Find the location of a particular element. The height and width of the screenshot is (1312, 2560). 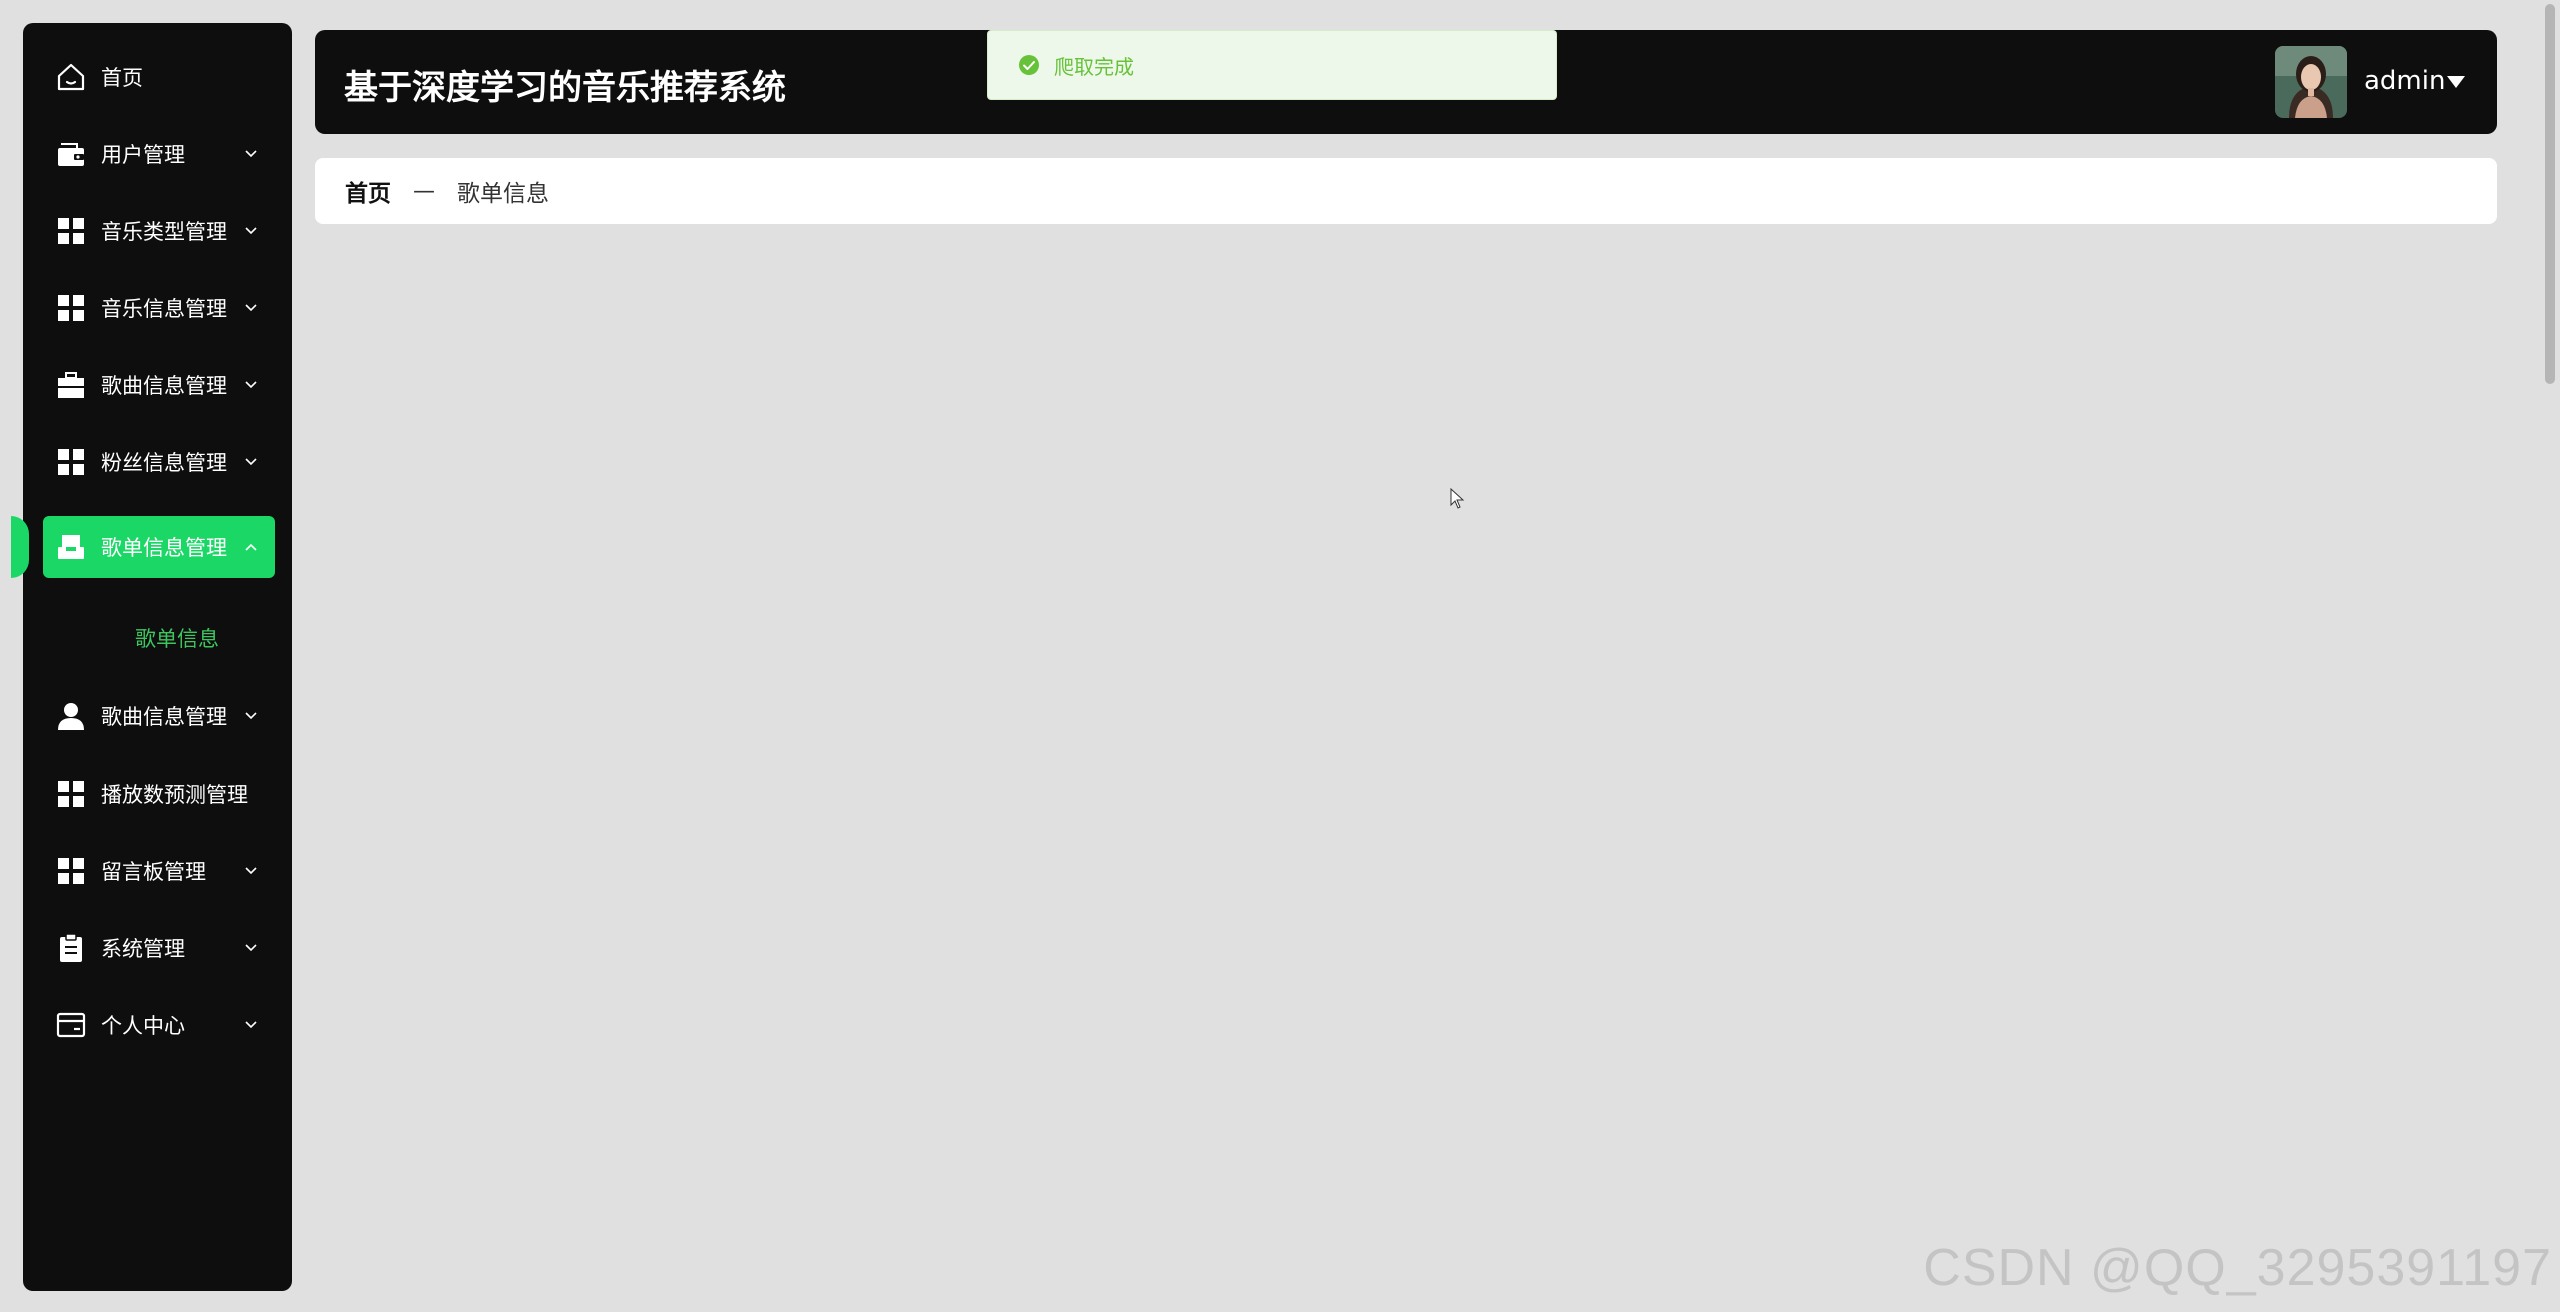

sidebar-item-music-info: 音乐信息管理 is located at coordinates (159, 308).